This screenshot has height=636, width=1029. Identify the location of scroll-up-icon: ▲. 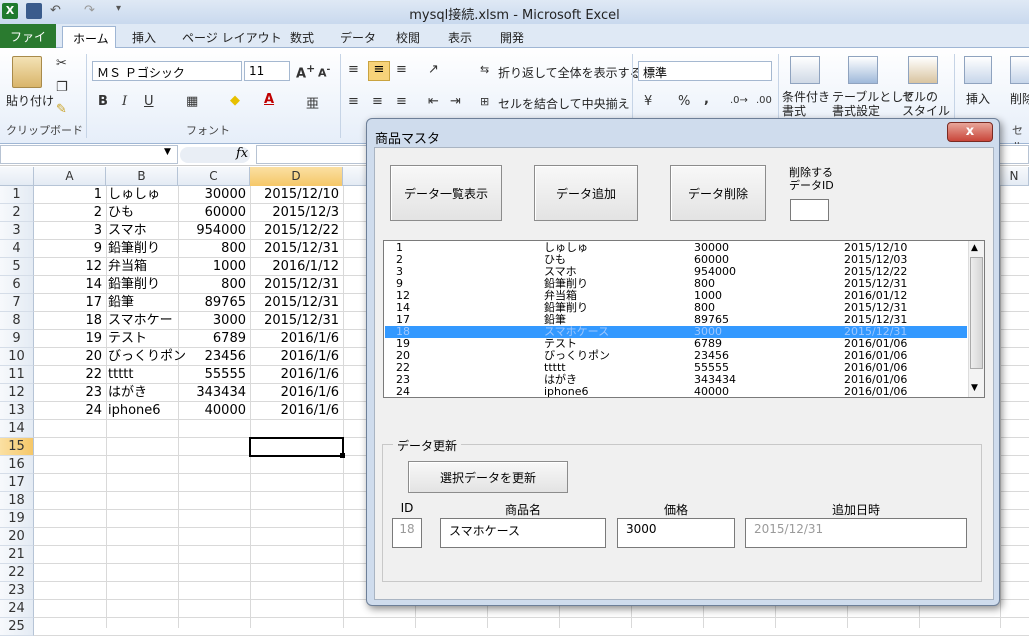
(974, 248).